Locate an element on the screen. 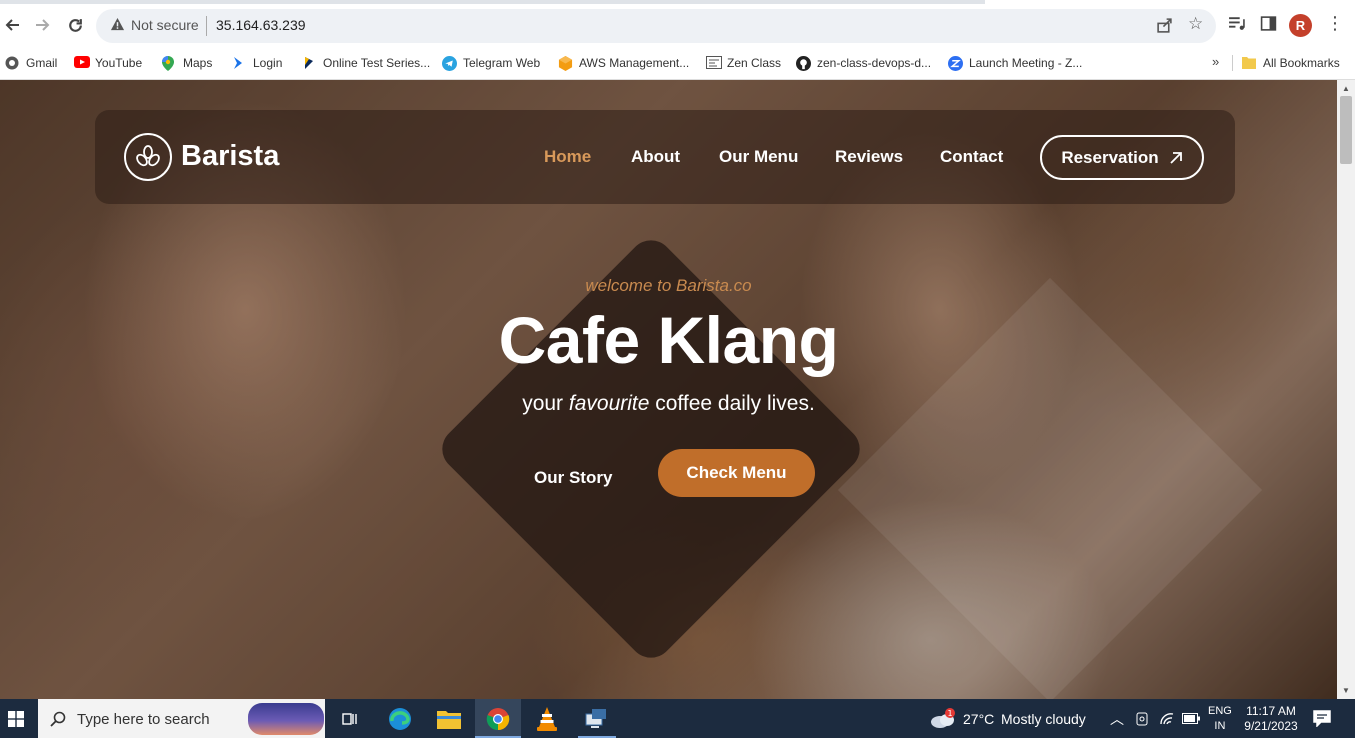 The image size is (1355, 738). reading-list-icon is located at coordinates (1236, 23).